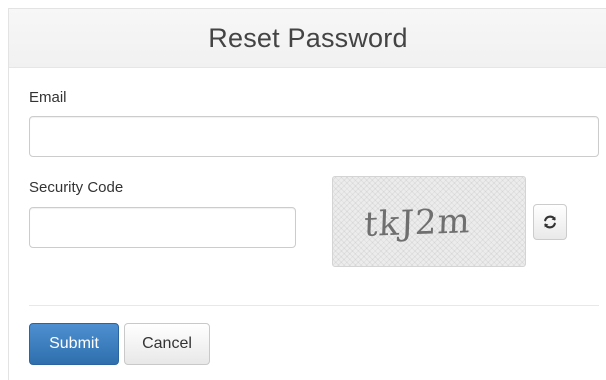 The width and height of the screenshot is (606, 380). What do you see at coordinates (314, 136) in the screenshot?
I see `email-input` at bounding box center [314, 136].